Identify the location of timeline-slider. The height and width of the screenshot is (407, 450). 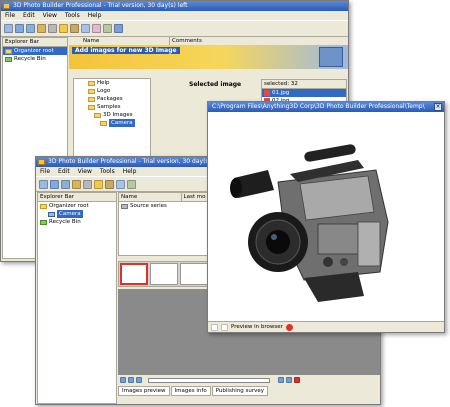
(209, 380).